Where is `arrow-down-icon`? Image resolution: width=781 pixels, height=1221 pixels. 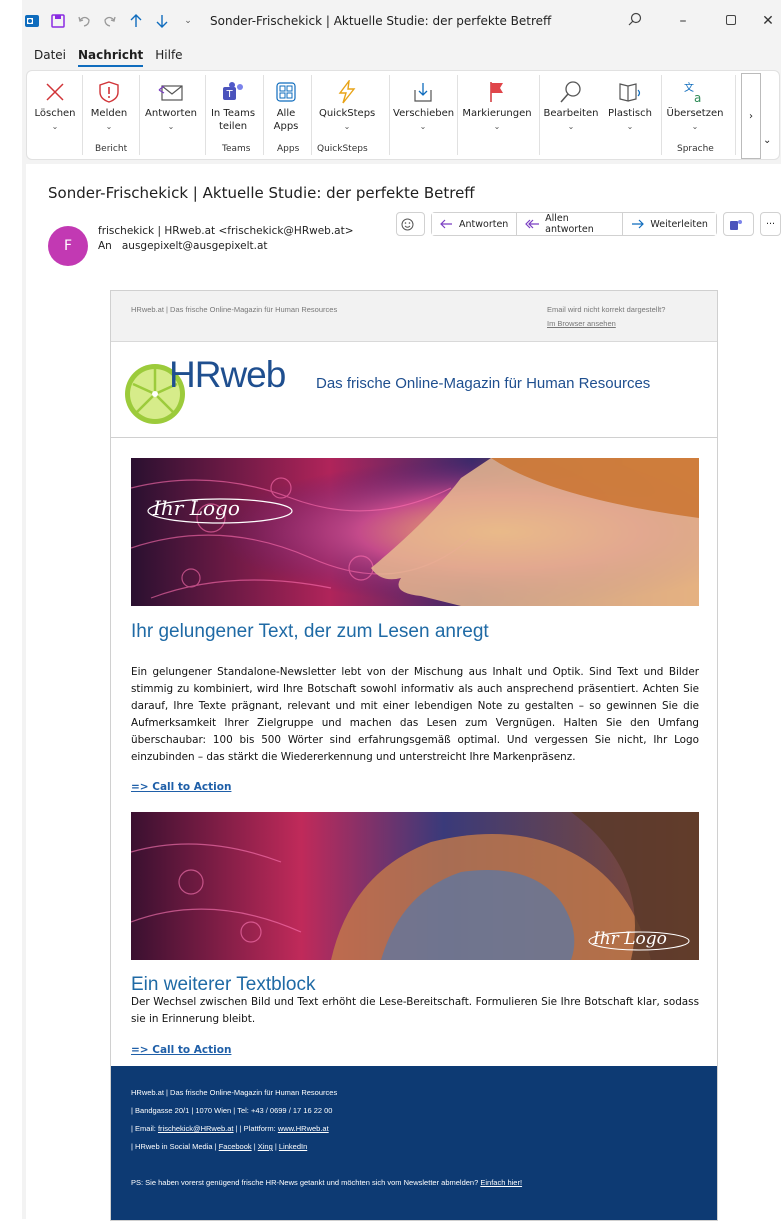
arrow-down-icon is located at coordinates (162, 21).